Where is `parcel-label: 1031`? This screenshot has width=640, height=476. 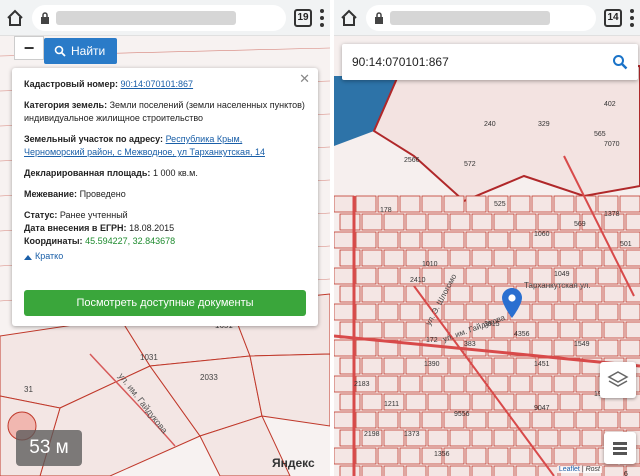 parcel-label: 1031 is located at coordinates (149, 357).